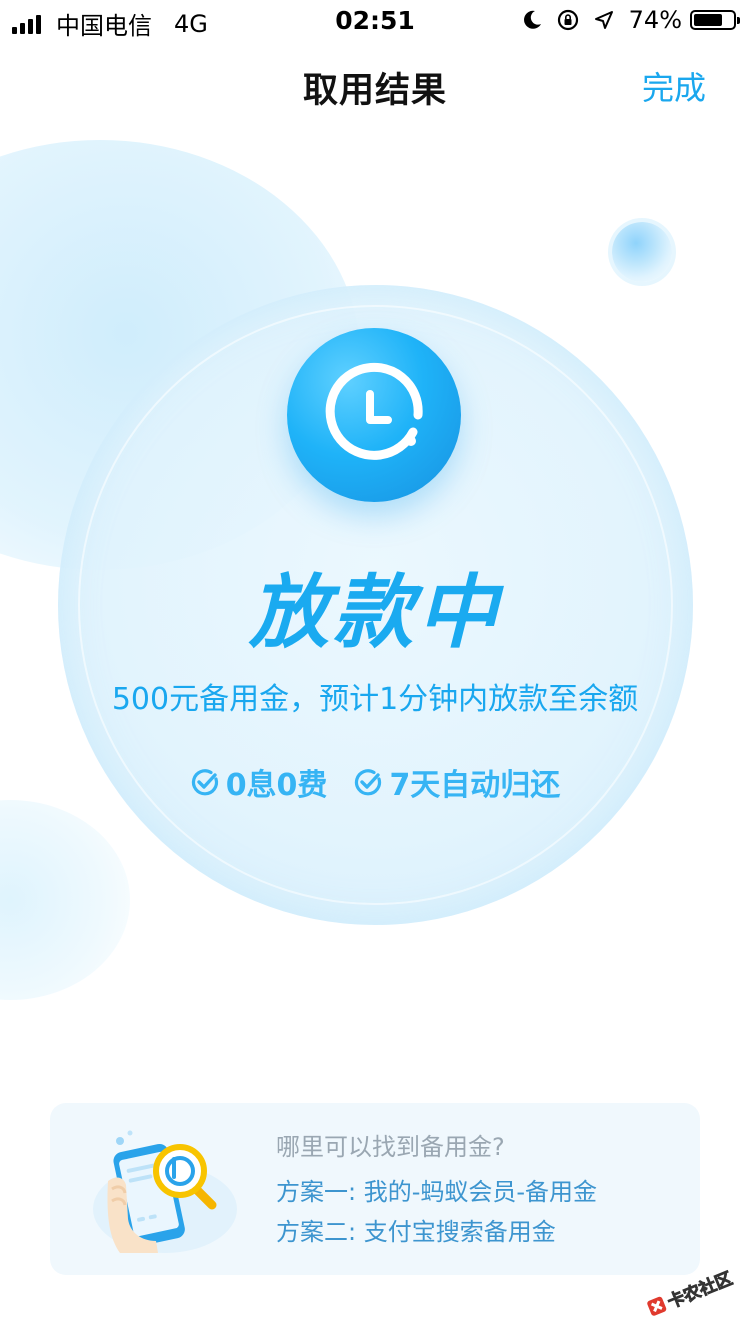  I want to click on location-arrow-icon, so click(604, 20).